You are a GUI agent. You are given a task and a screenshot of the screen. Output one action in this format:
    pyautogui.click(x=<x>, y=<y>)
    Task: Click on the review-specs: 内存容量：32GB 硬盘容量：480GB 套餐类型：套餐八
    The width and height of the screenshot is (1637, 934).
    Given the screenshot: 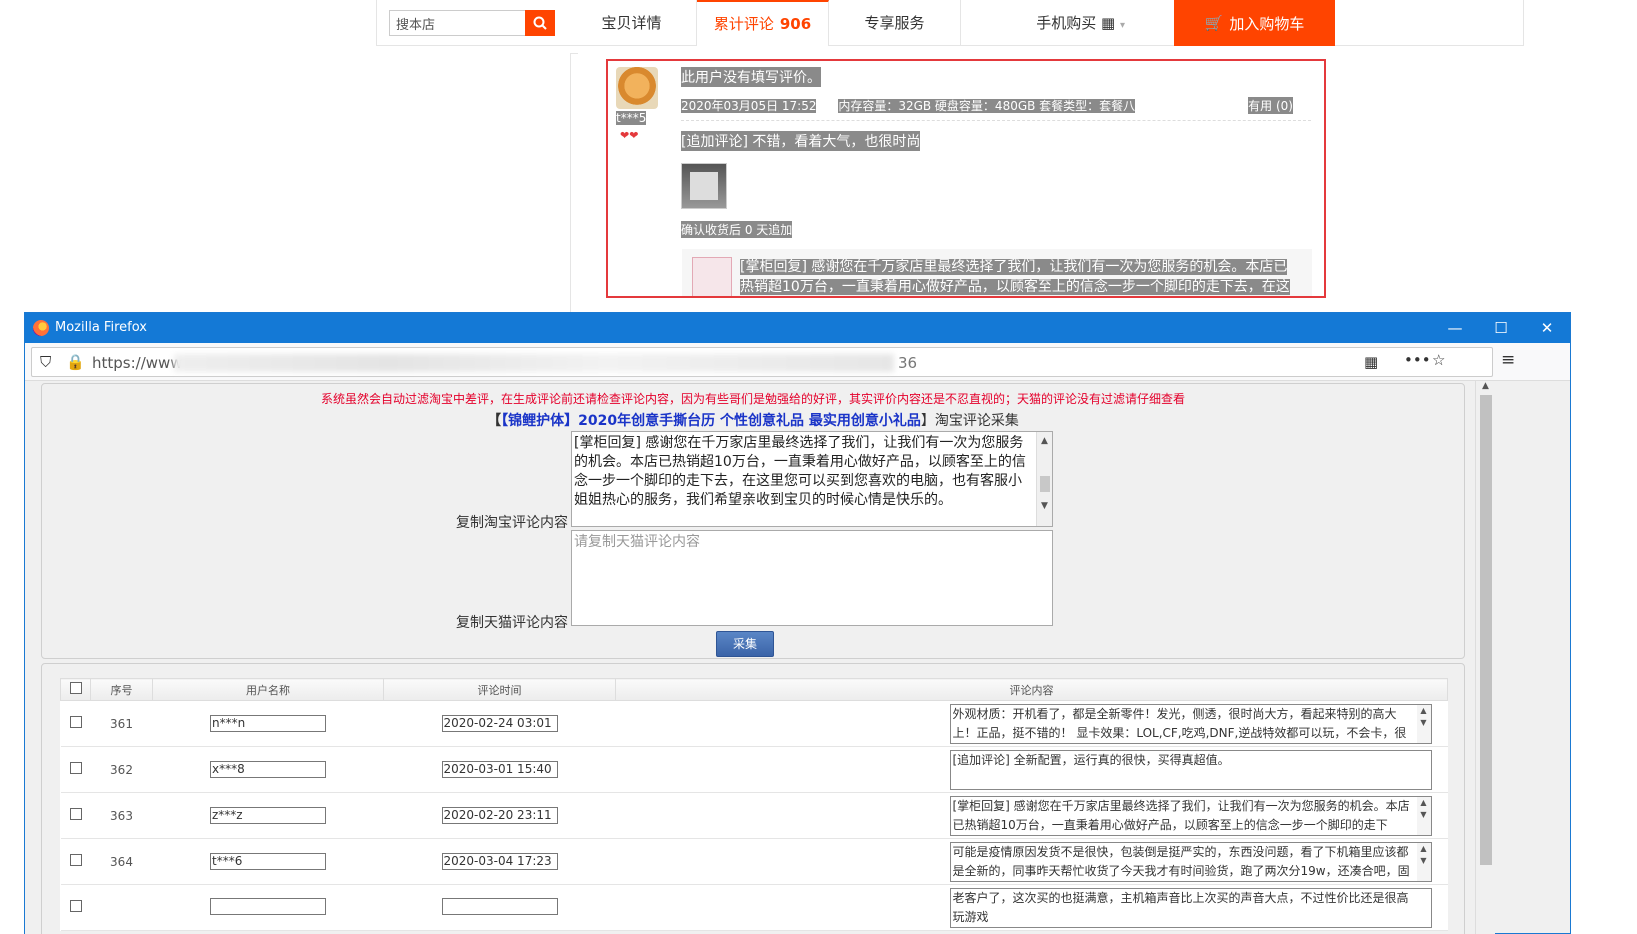 What is the action you would take?
    pyautogui.click(x=987, y=106)
    